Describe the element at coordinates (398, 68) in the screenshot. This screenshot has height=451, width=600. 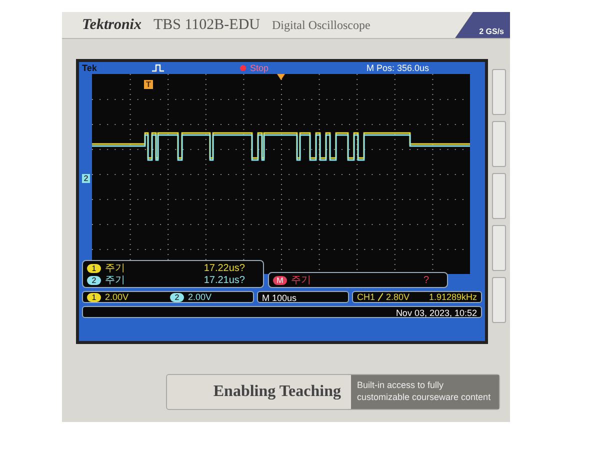
I see `horizontal-position: M Pos: 356.0us` at that location.